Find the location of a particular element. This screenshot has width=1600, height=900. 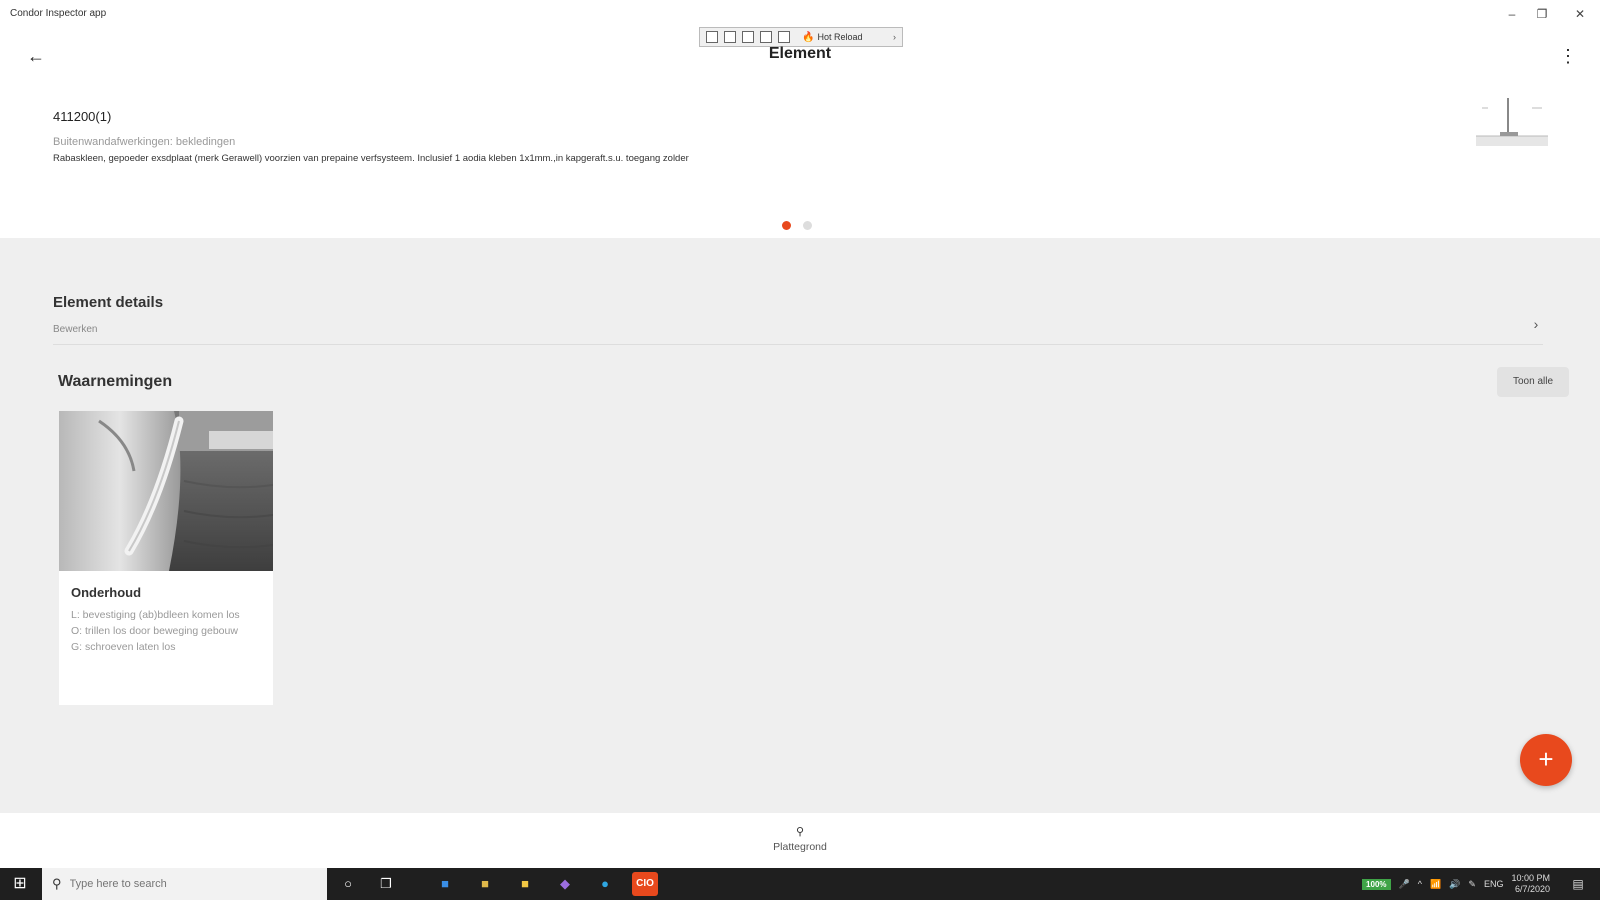

display-adorners-icon is located at coordinates (730, 37).